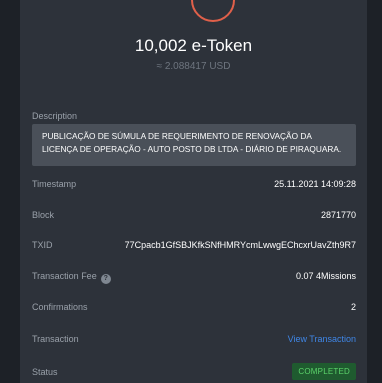  Describe the element at coordinates (322, 339) in the screenshot. I see `view-transaction-link: View Transaction` at that location.